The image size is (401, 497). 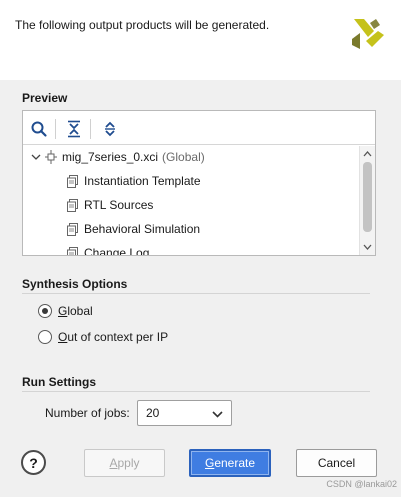 What do you see at coordinates (33, 462) in the screenshot?
I see `help-button: ?` at bounding box center [33, 462].